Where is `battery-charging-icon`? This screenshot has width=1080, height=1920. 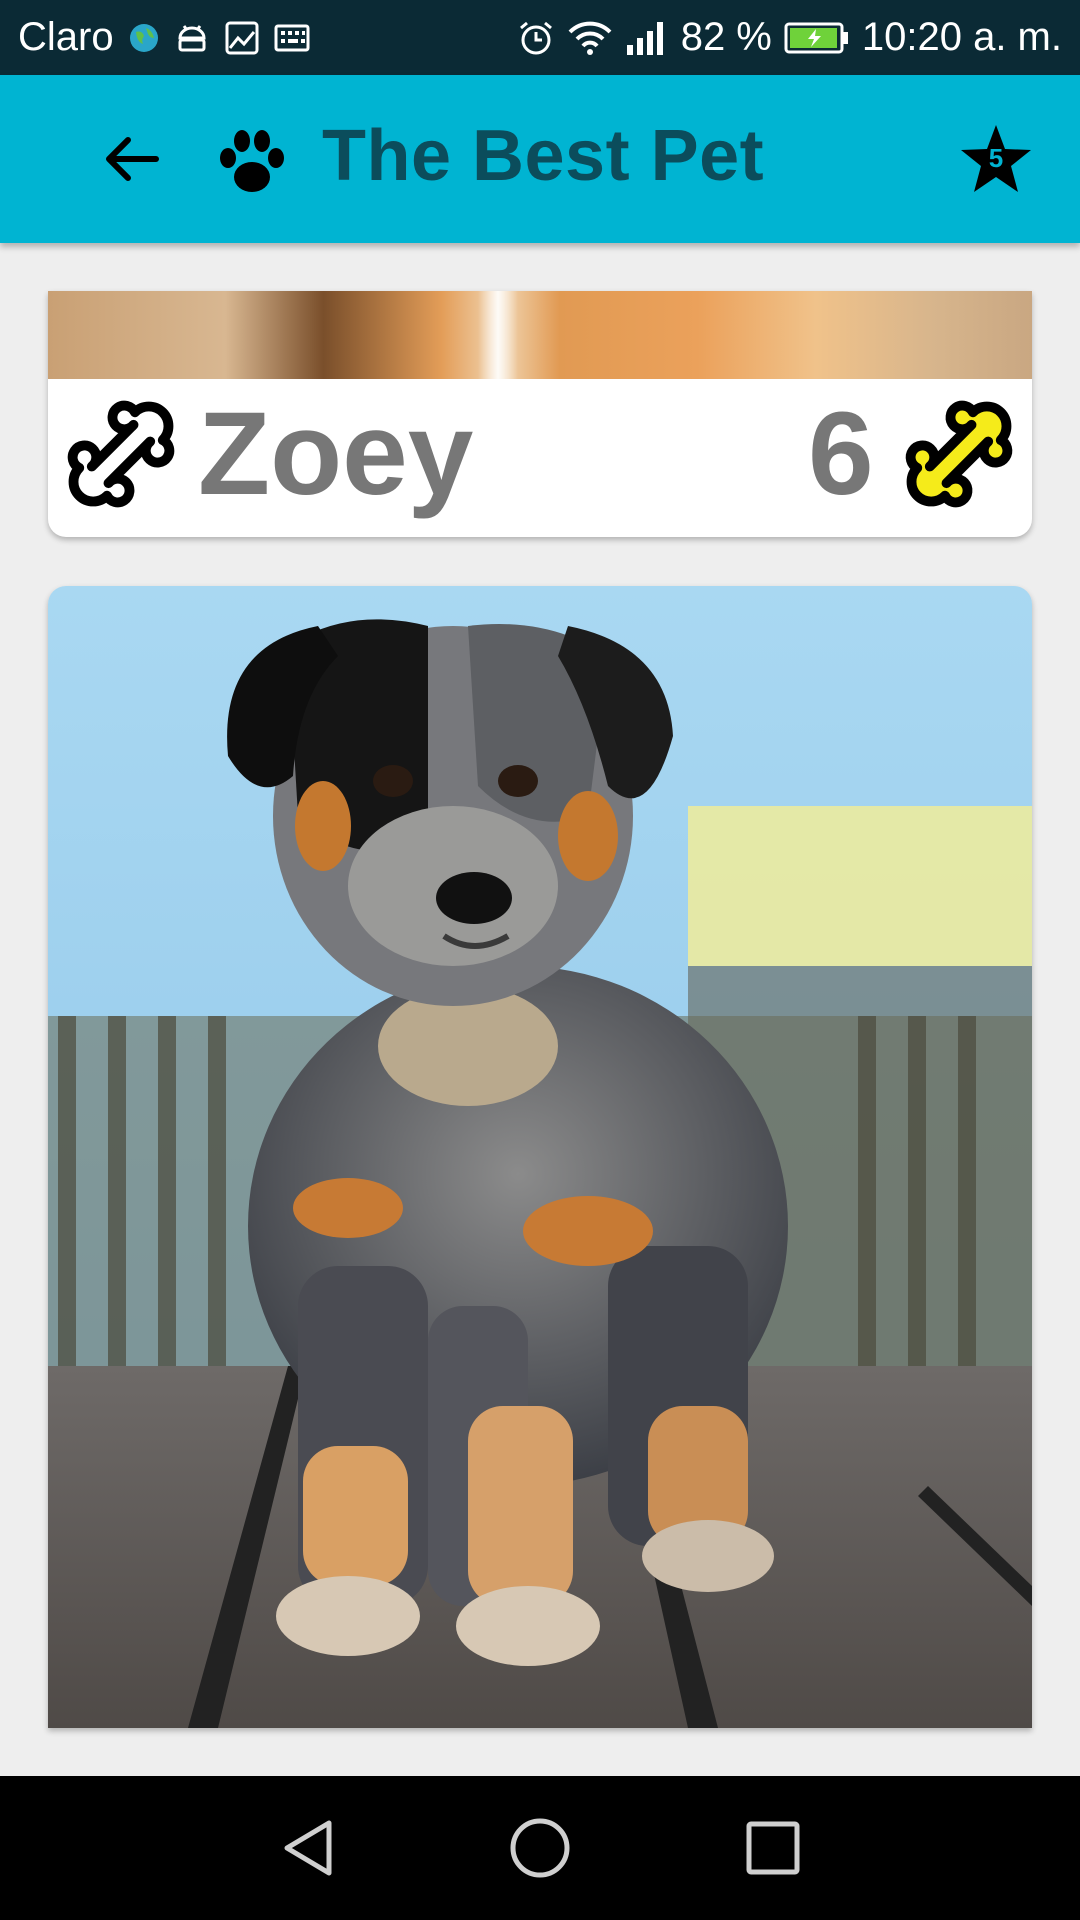 battery-charging-icon is located at coordinates (817, 38).